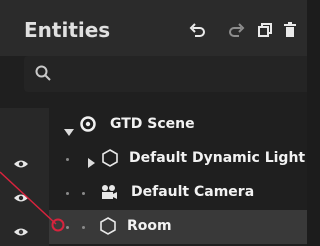 This screenshot has width=320, height=246. Describe the element at coordinates (28, 198) in the screenshot. I see `annotation-line` at that location.